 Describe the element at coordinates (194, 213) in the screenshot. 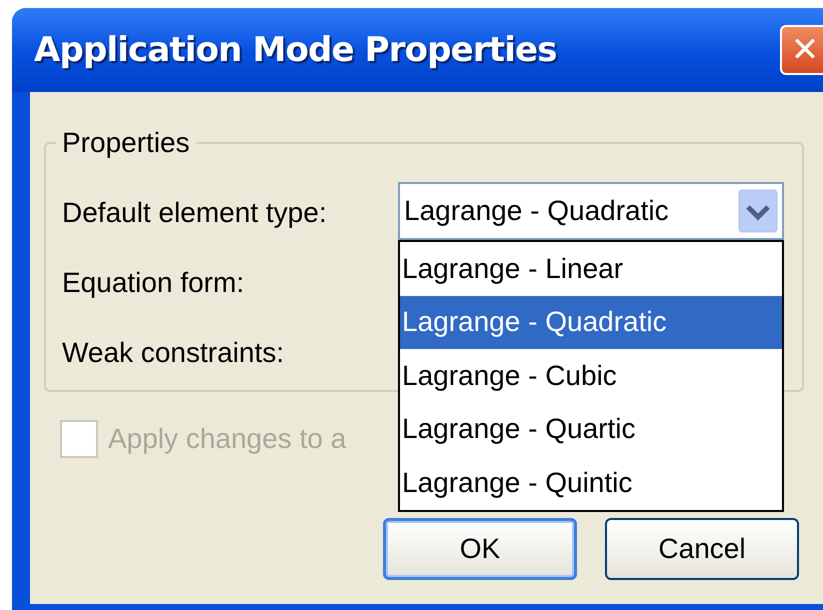

I see `field-label: Default element type:` at that location.